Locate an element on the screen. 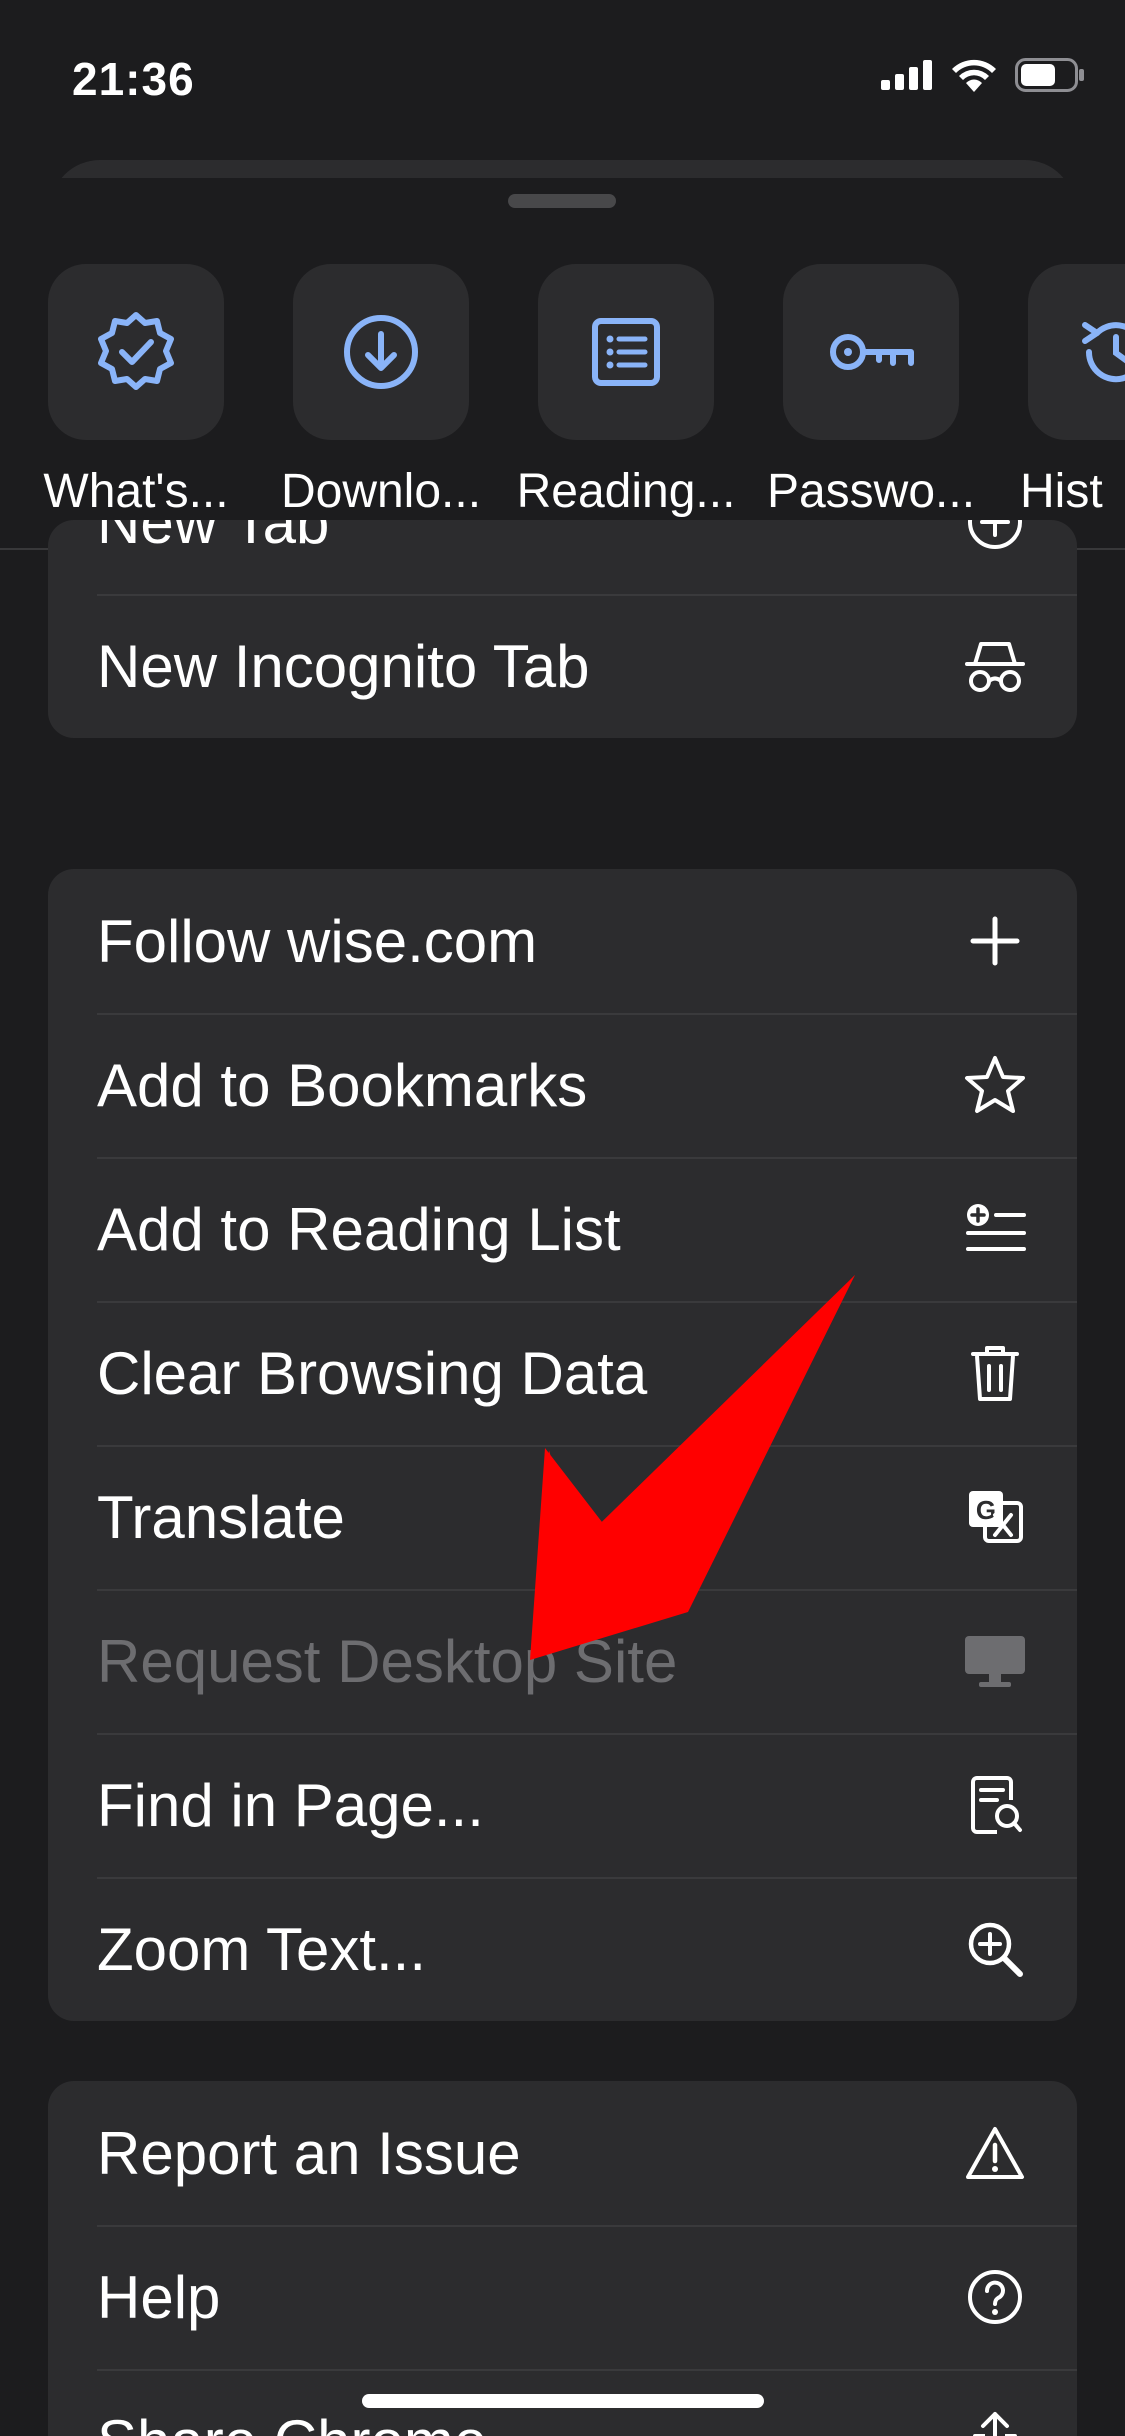  status-icons is located at coordinates (983, 75).